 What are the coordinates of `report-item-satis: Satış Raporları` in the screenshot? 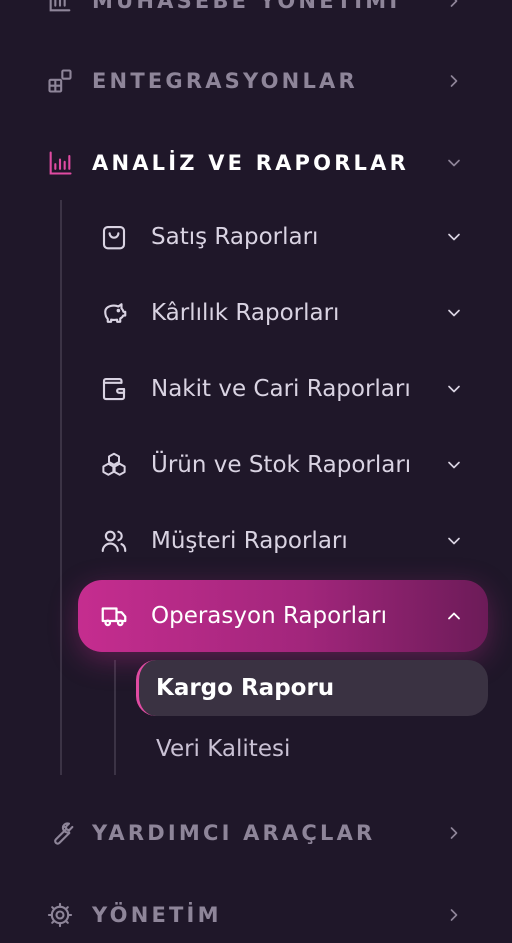 It's located at (256, 237).